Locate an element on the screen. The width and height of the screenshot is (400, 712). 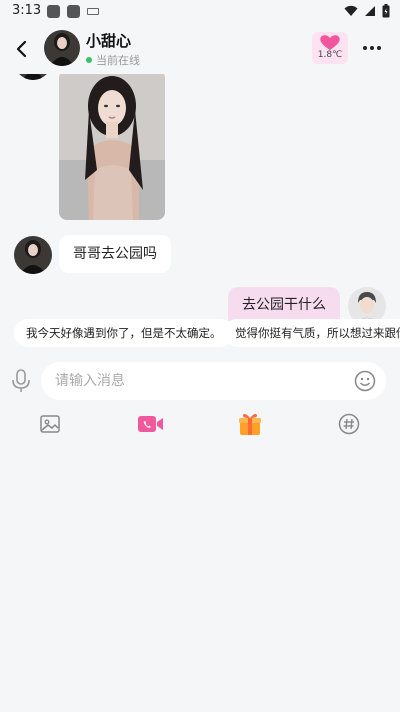
back-arrow-icon is located at coordinates (21, 49).